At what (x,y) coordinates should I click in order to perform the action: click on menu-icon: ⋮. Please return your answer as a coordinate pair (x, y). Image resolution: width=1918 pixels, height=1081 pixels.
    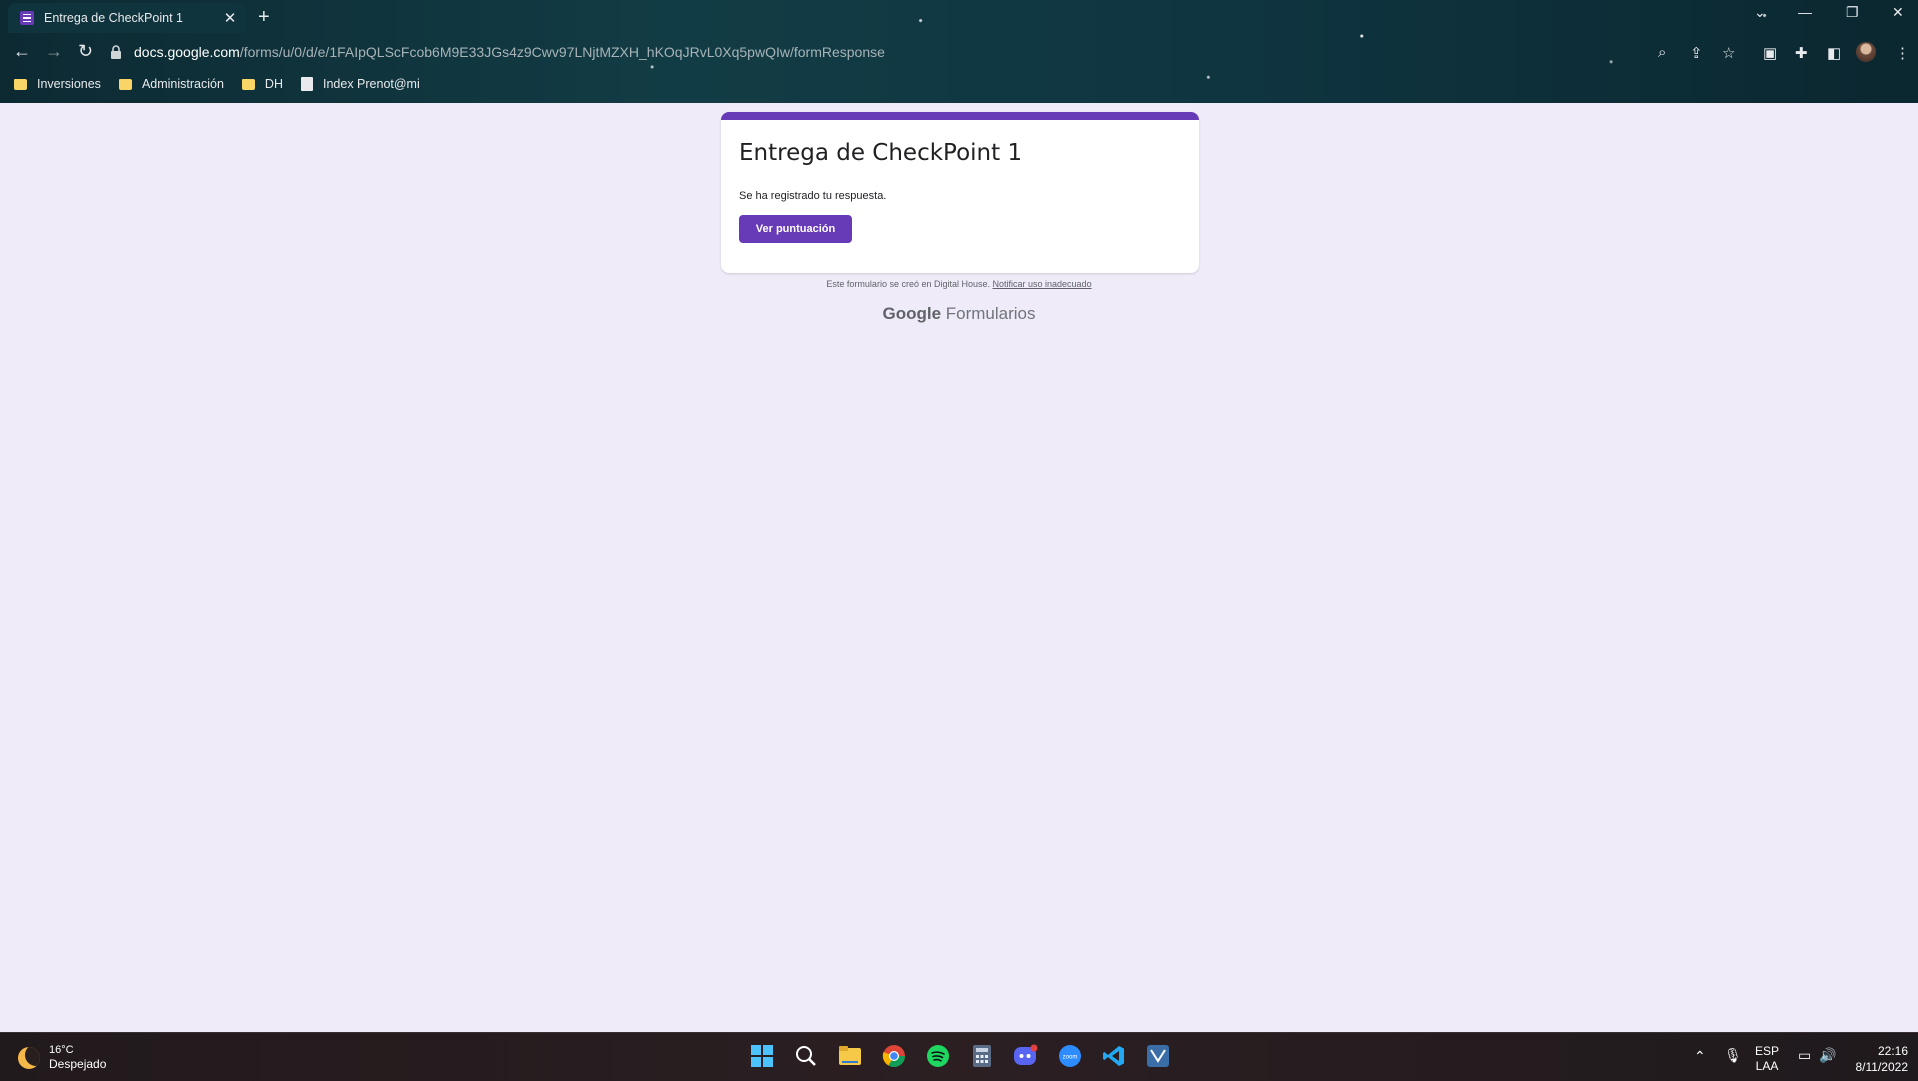
    Looking at the image, I should click on (1902, 53).